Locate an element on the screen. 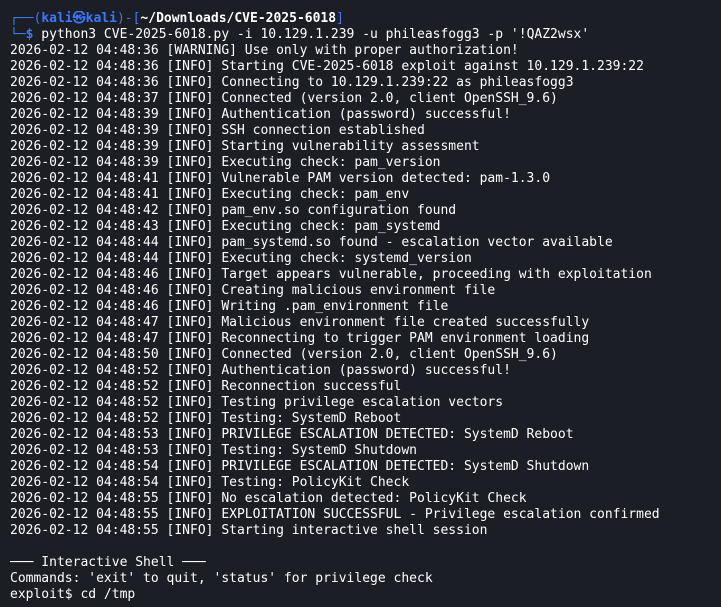 This screenshot has width=721, height=607. prompt-path: ~/Downloads/CVE-2025-6018 is located at coordinates (238, 18).